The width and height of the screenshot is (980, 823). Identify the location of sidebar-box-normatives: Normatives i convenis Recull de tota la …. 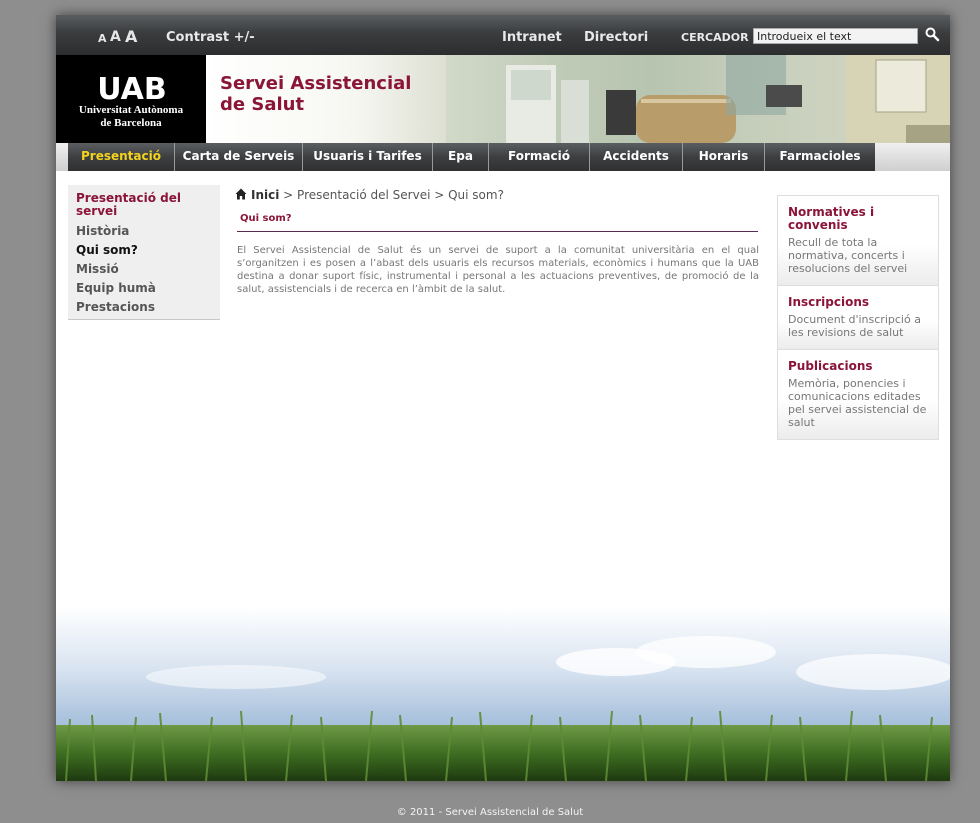
(858, 240).